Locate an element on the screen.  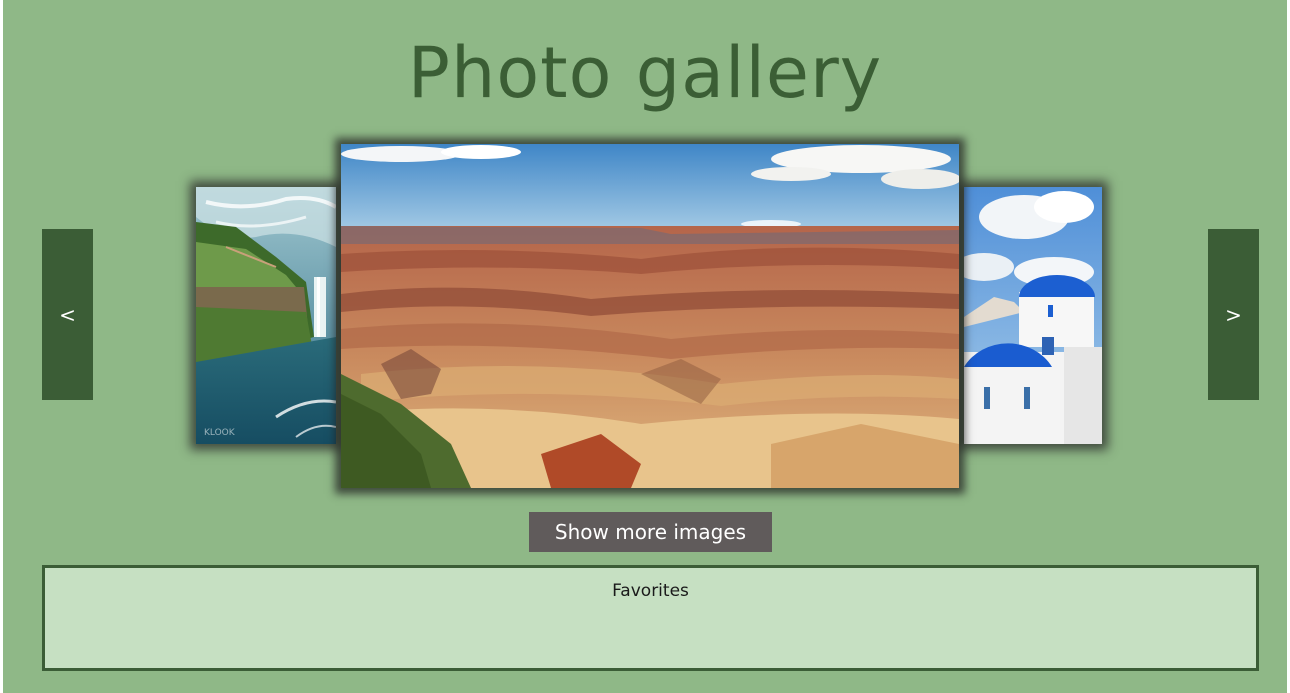
gallery-image-santorini is located at coordinates (1033, 315).